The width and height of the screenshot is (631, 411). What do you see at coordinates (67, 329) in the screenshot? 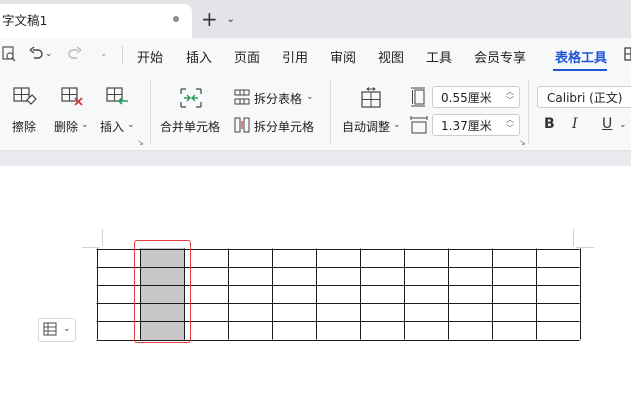
I see `table-menu-dropdown-icon: ⌄` at bounding box center [67, 329].